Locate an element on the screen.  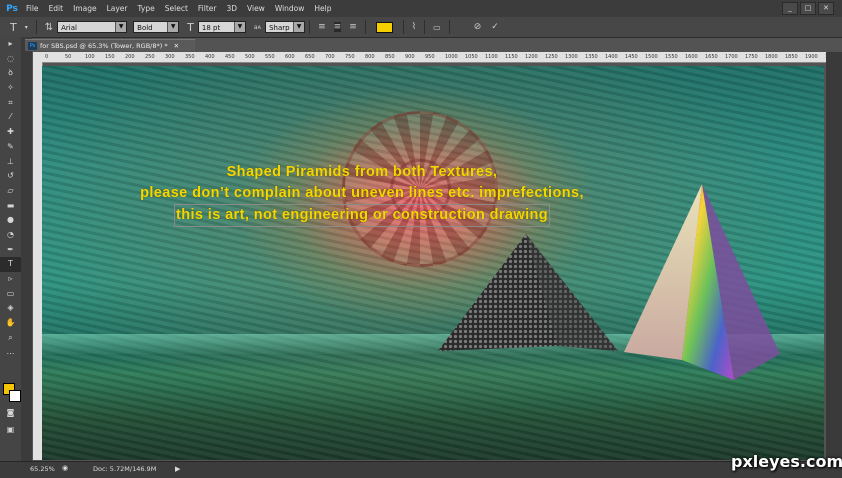
zoom-options-icon: ◉ is located at coordinates (65, 468).